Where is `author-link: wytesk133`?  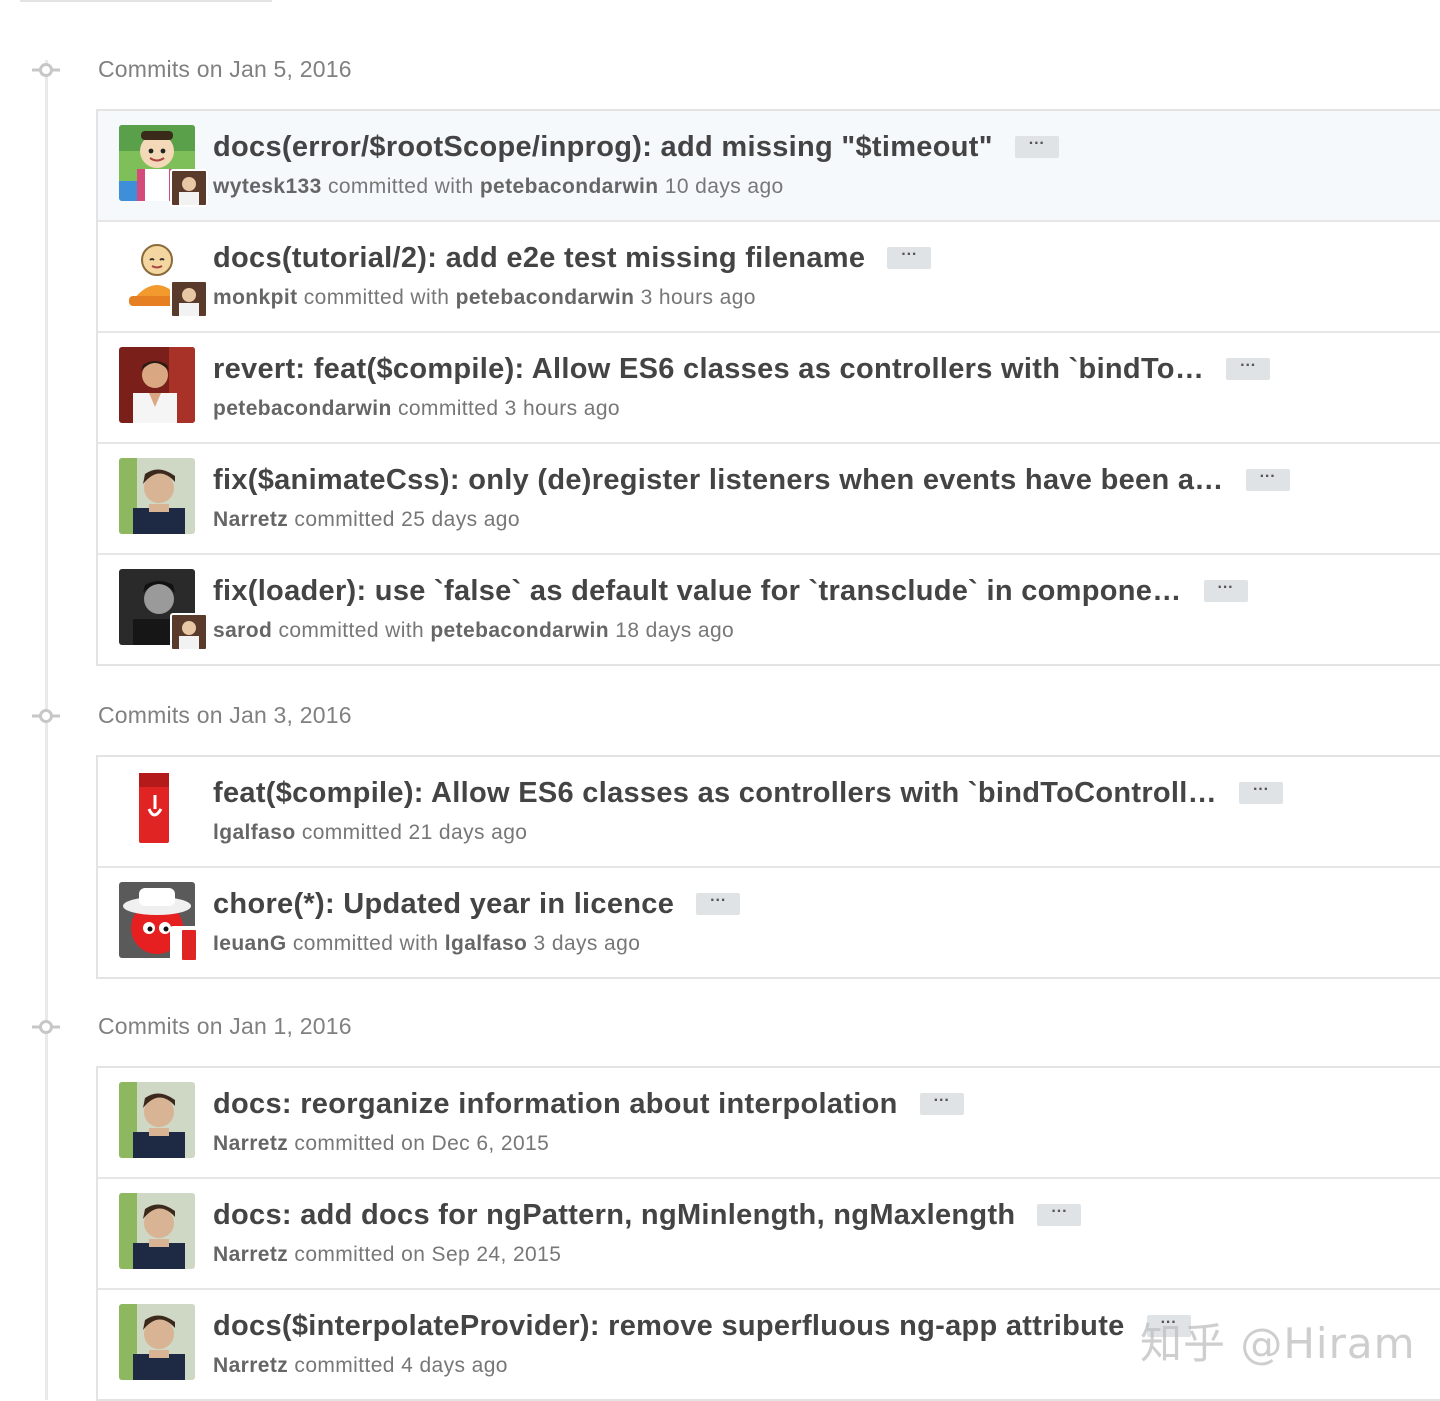 author-link: wytesk133 is located at coordinates (267, 186).